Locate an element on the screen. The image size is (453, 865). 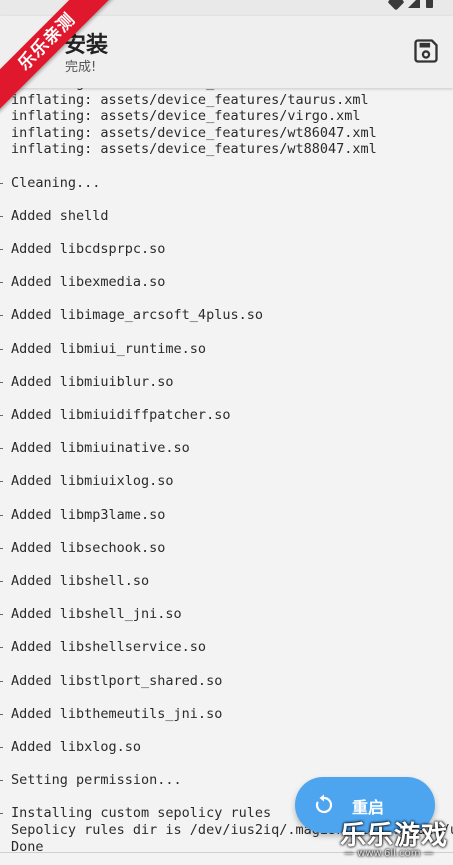
status-bar is located at coordinates (226, 8).